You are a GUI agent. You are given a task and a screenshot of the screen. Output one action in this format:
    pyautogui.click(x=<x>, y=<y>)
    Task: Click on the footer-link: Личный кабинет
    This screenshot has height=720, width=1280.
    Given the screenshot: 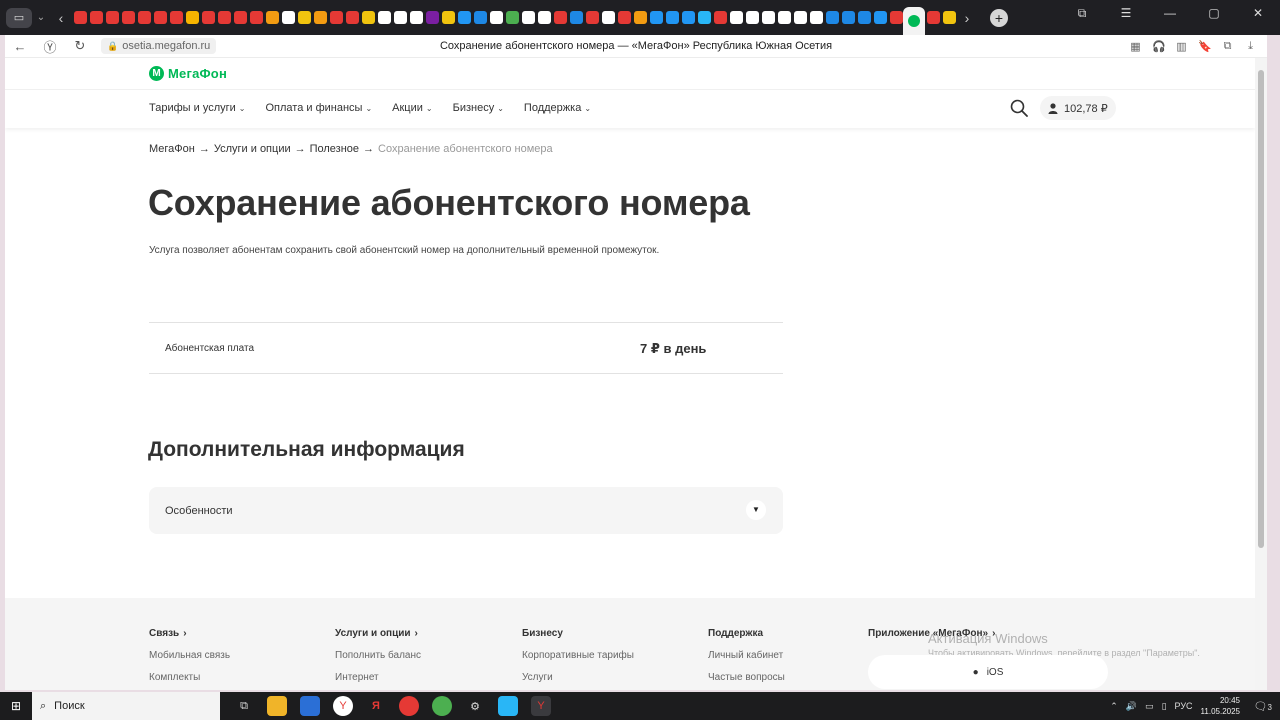 What is the action you would take?
    pyautogui.click(x=746, y=655)
    